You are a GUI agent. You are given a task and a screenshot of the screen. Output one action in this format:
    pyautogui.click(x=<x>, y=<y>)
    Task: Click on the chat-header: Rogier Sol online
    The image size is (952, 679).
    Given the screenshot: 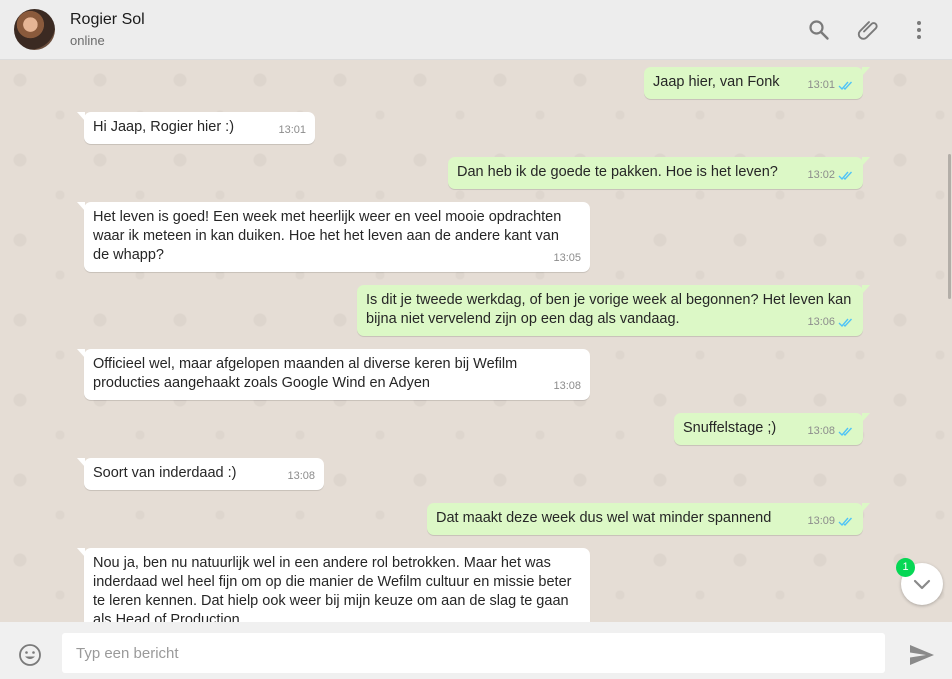 What is the action you would take?
    pyautogui.click(x=476, y=30)
    